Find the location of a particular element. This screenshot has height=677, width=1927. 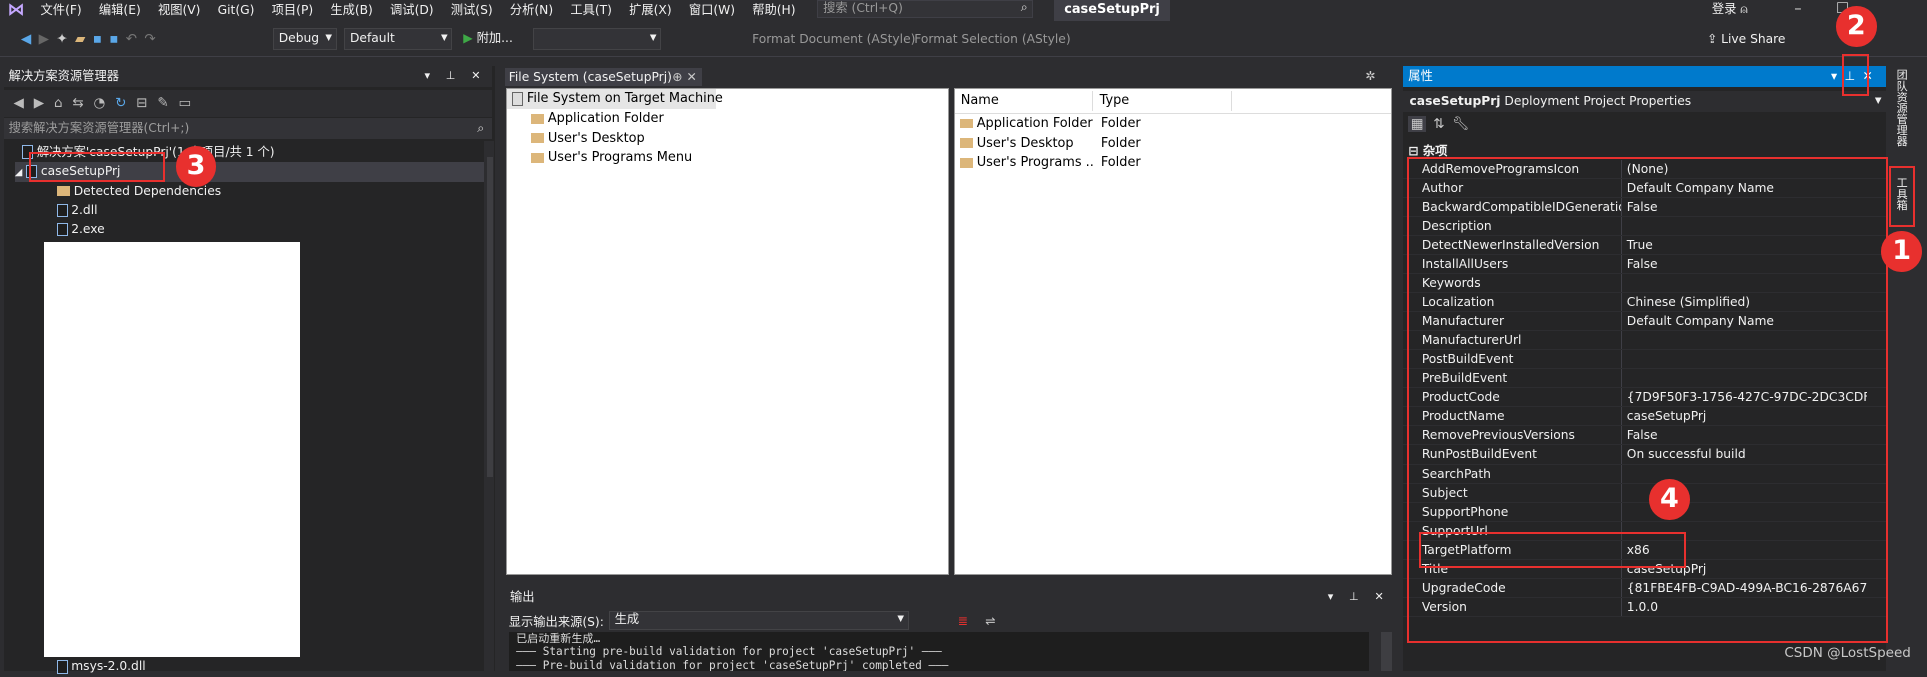

annotation-number-1: 1 is located at coordinates (1901, 251).